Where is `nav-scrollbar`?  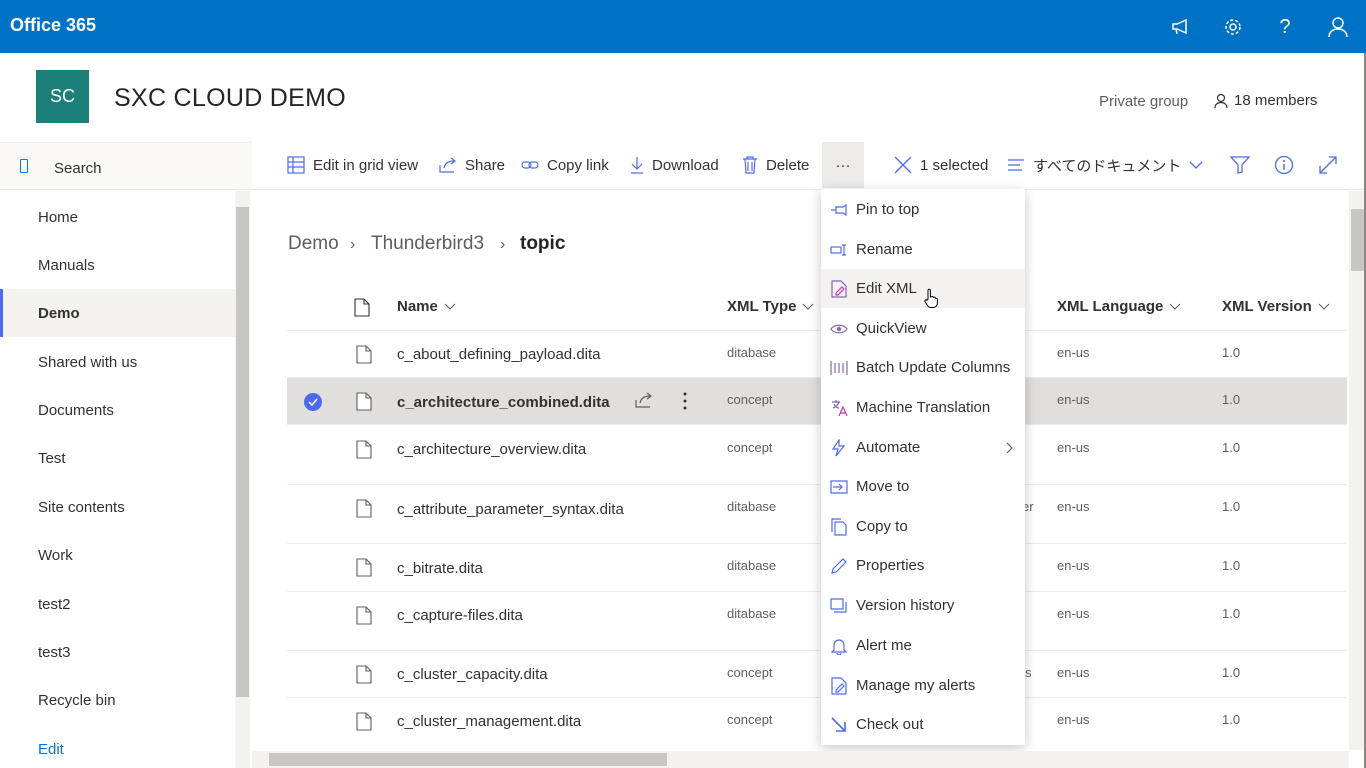
nav-scrollbar is located at coordinates (242, 479).